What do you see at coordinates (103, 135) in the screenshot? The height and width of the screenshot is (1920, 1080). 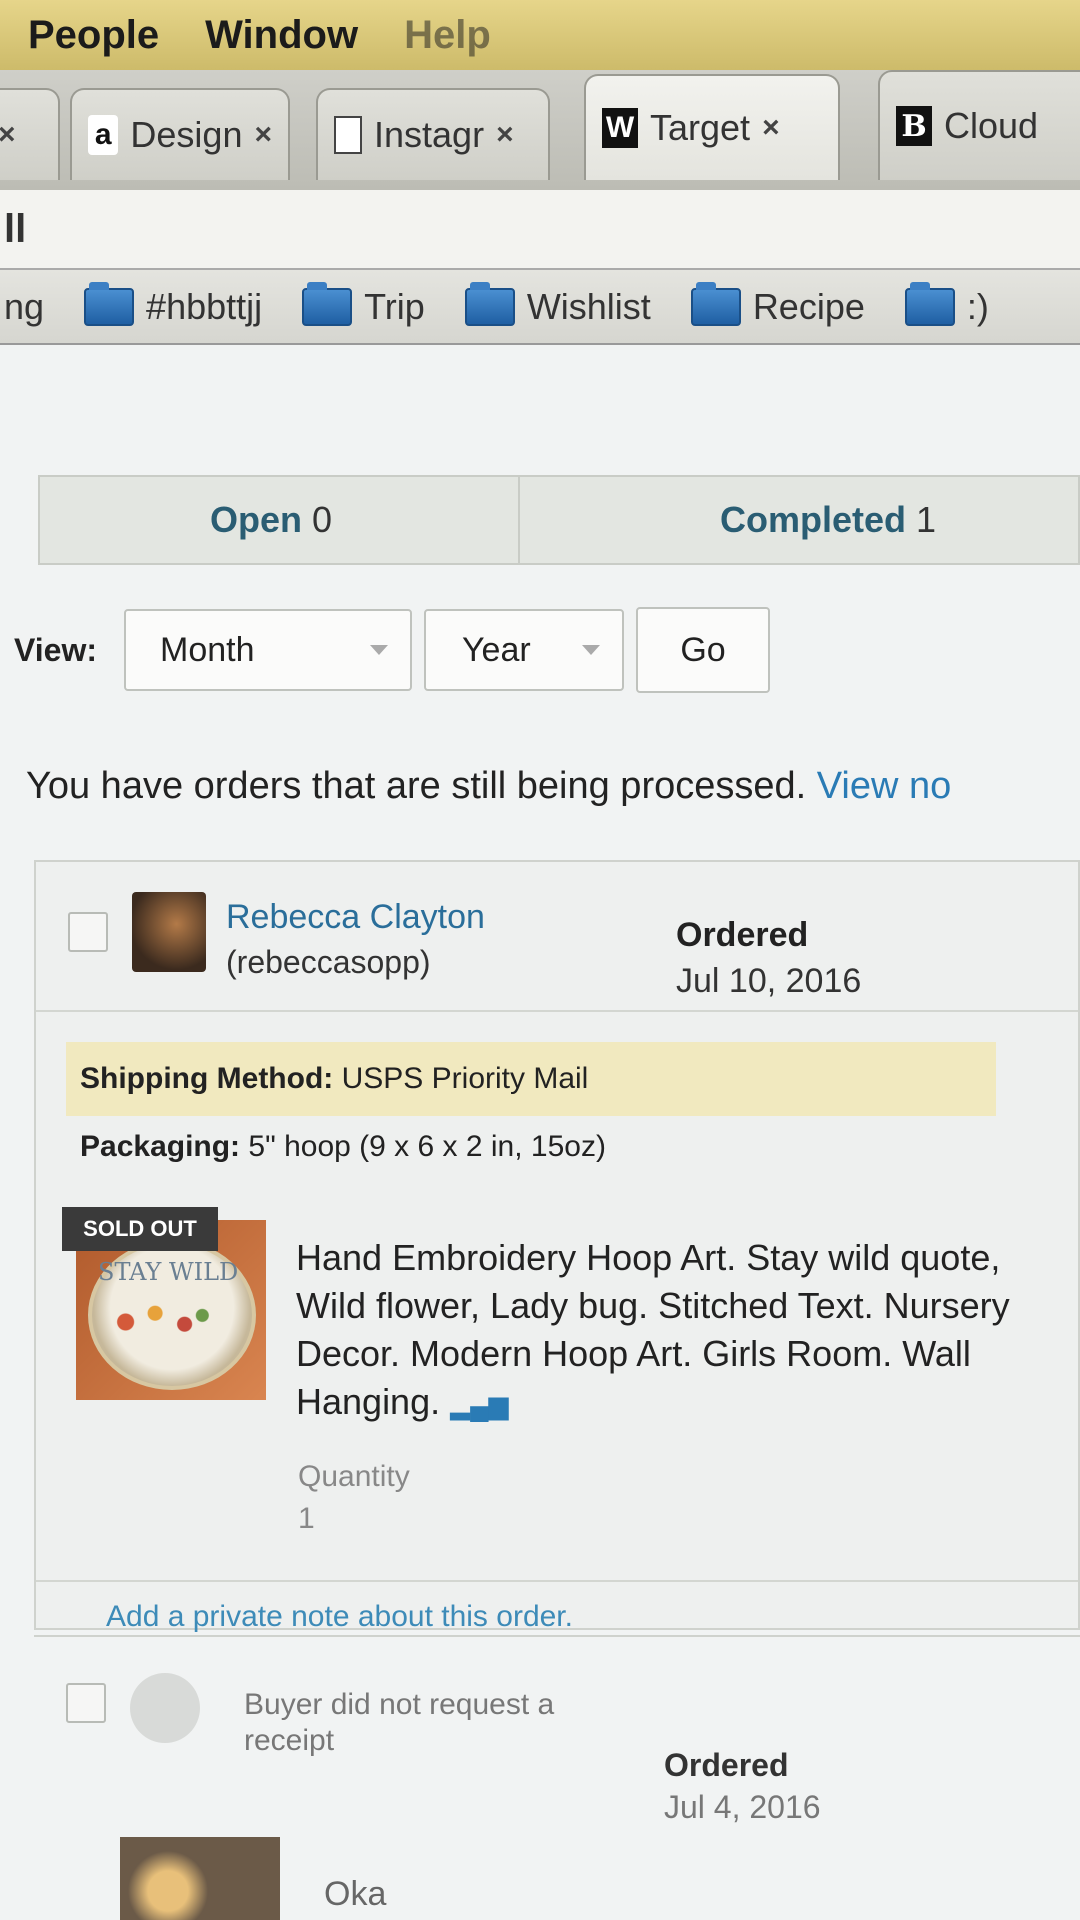 I see `amazon-icon: a` at bounding box center [103, 135].